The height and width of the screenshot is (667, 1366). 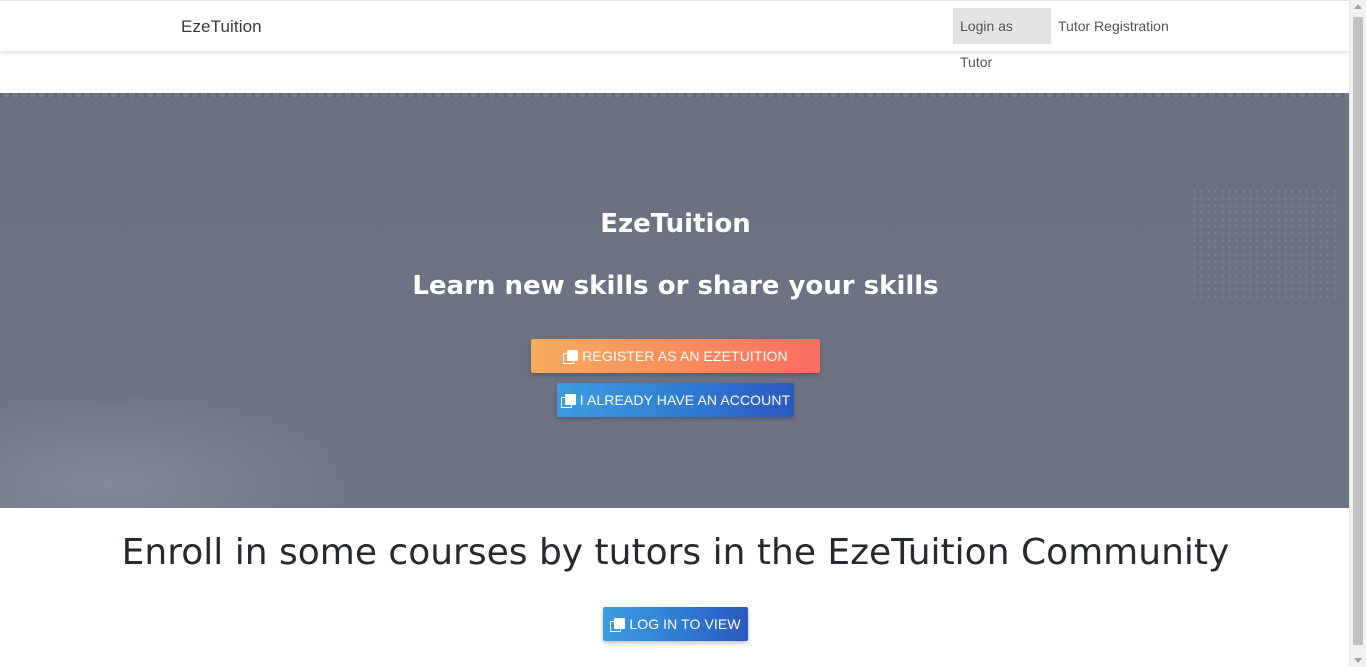 What do you see at coordinates (1358, 660) in the screenshot?
I see `scroll-down-arrow-icon` at bounding box center [1358, 660].